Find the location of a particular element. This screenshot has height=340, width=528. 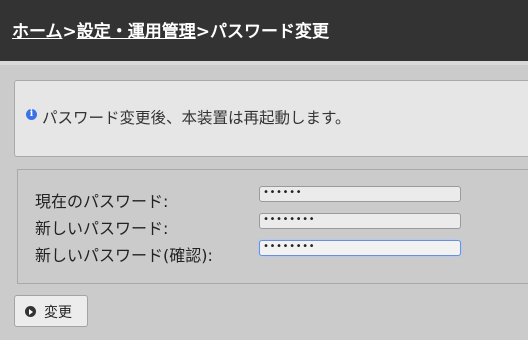

new-password-input: •••••••• is located at coordinates (360, 221).